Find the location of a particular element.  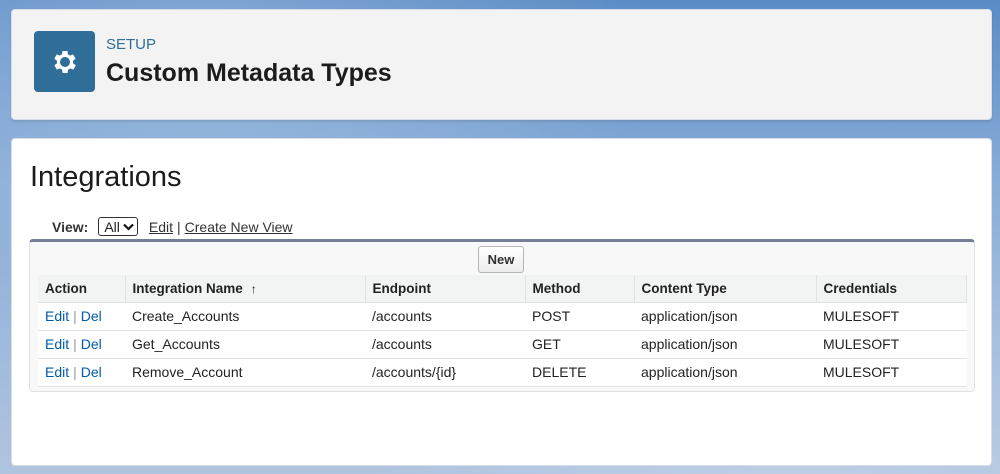

endpoint-cell: /accounts/{id} is located at coordinates (445, 372).